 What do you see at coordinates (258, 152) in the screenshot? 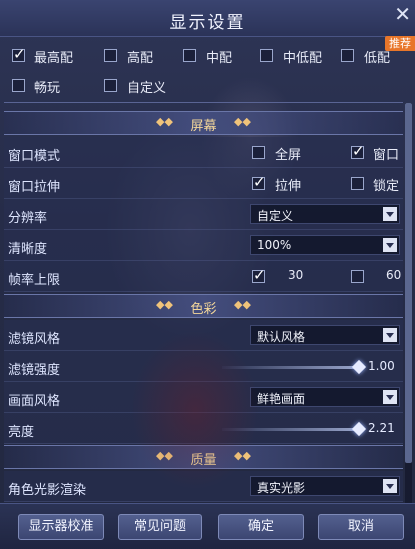
I see `fullscreen-checkbox` at bounding box center [258, 152].